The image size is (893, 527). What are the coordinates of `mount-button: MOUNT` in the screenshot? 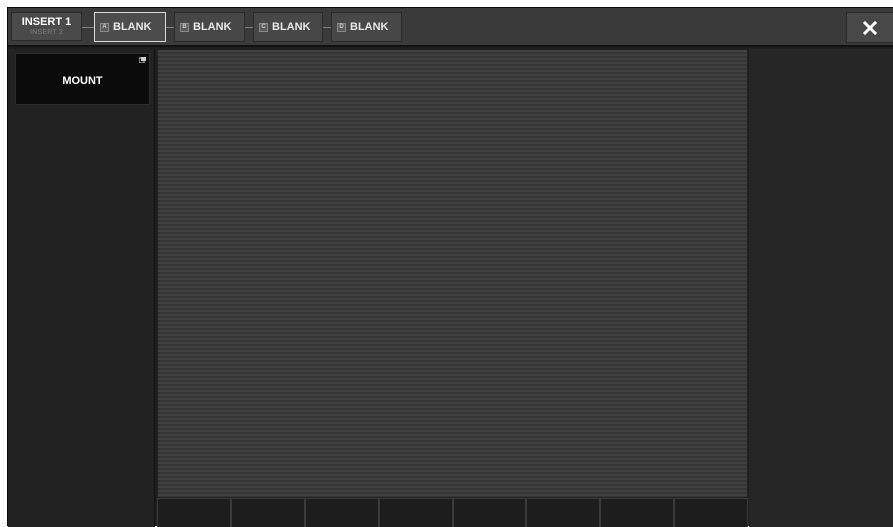 It's located at (82, 79).